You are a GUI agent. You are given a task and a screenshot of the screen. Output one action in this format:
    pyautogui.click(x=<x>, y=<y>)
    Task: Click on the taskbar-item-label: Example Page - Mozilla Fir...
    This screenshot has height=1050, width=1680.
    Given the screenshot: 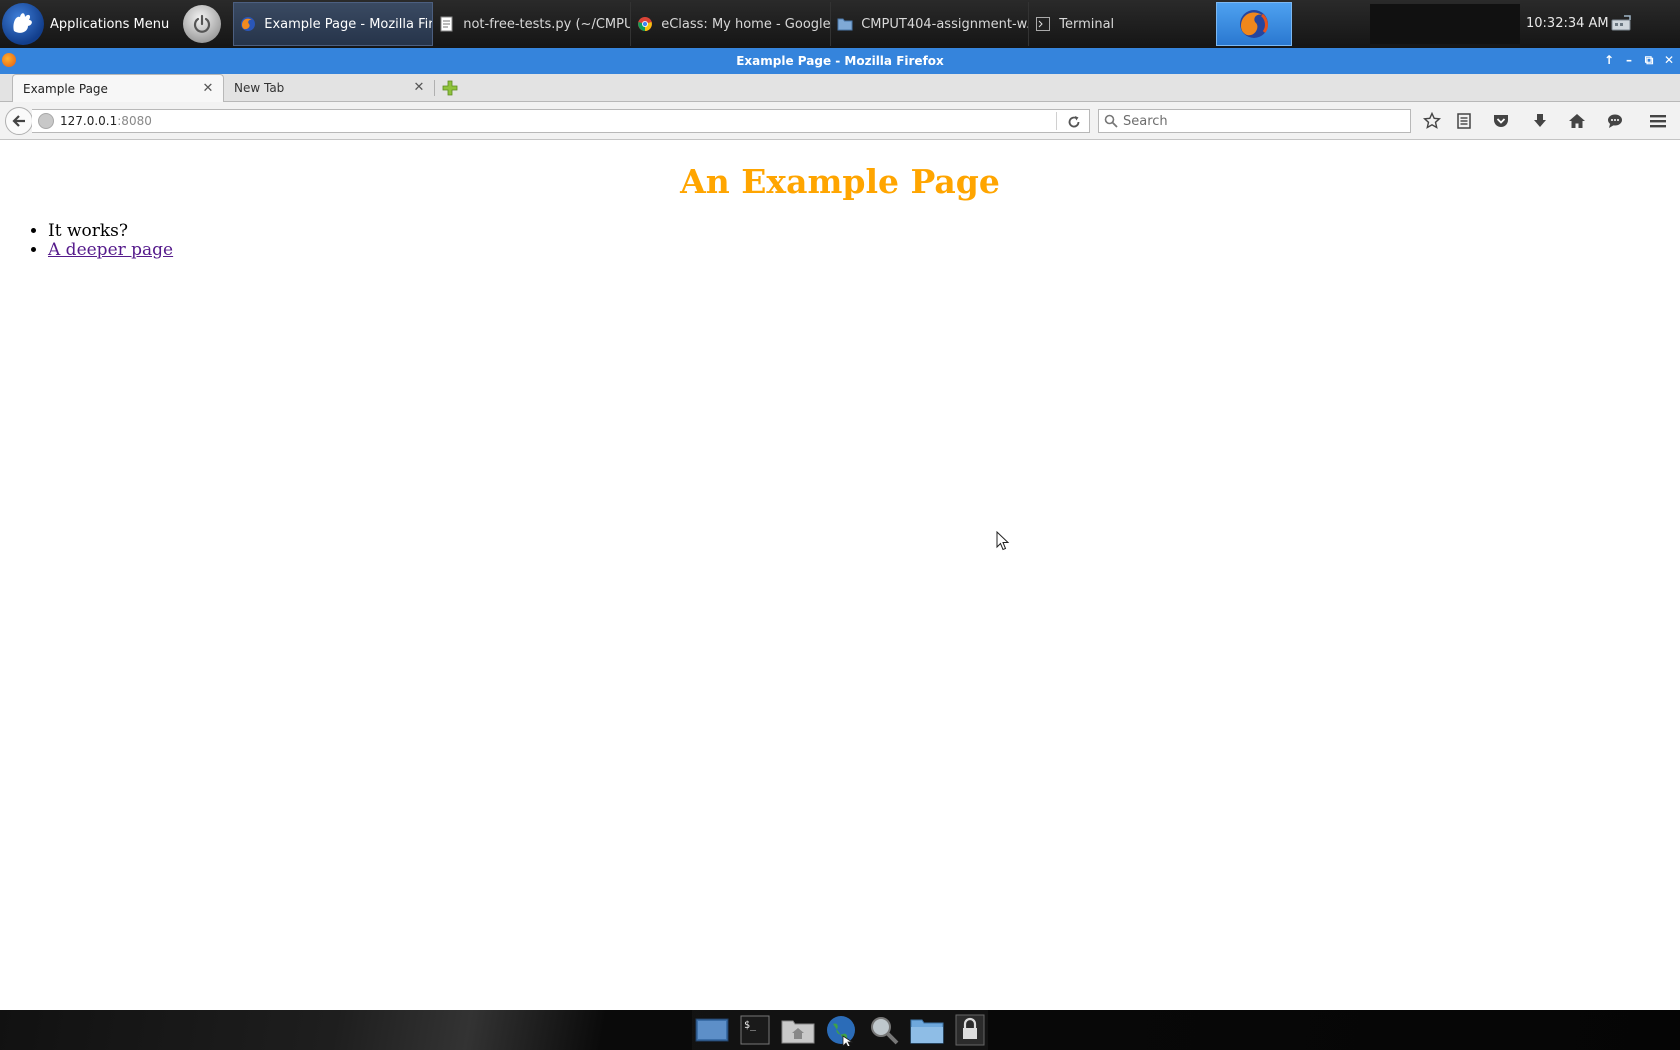 What is the action you would take?
    pyautogui.click(x=349, y=24)
    